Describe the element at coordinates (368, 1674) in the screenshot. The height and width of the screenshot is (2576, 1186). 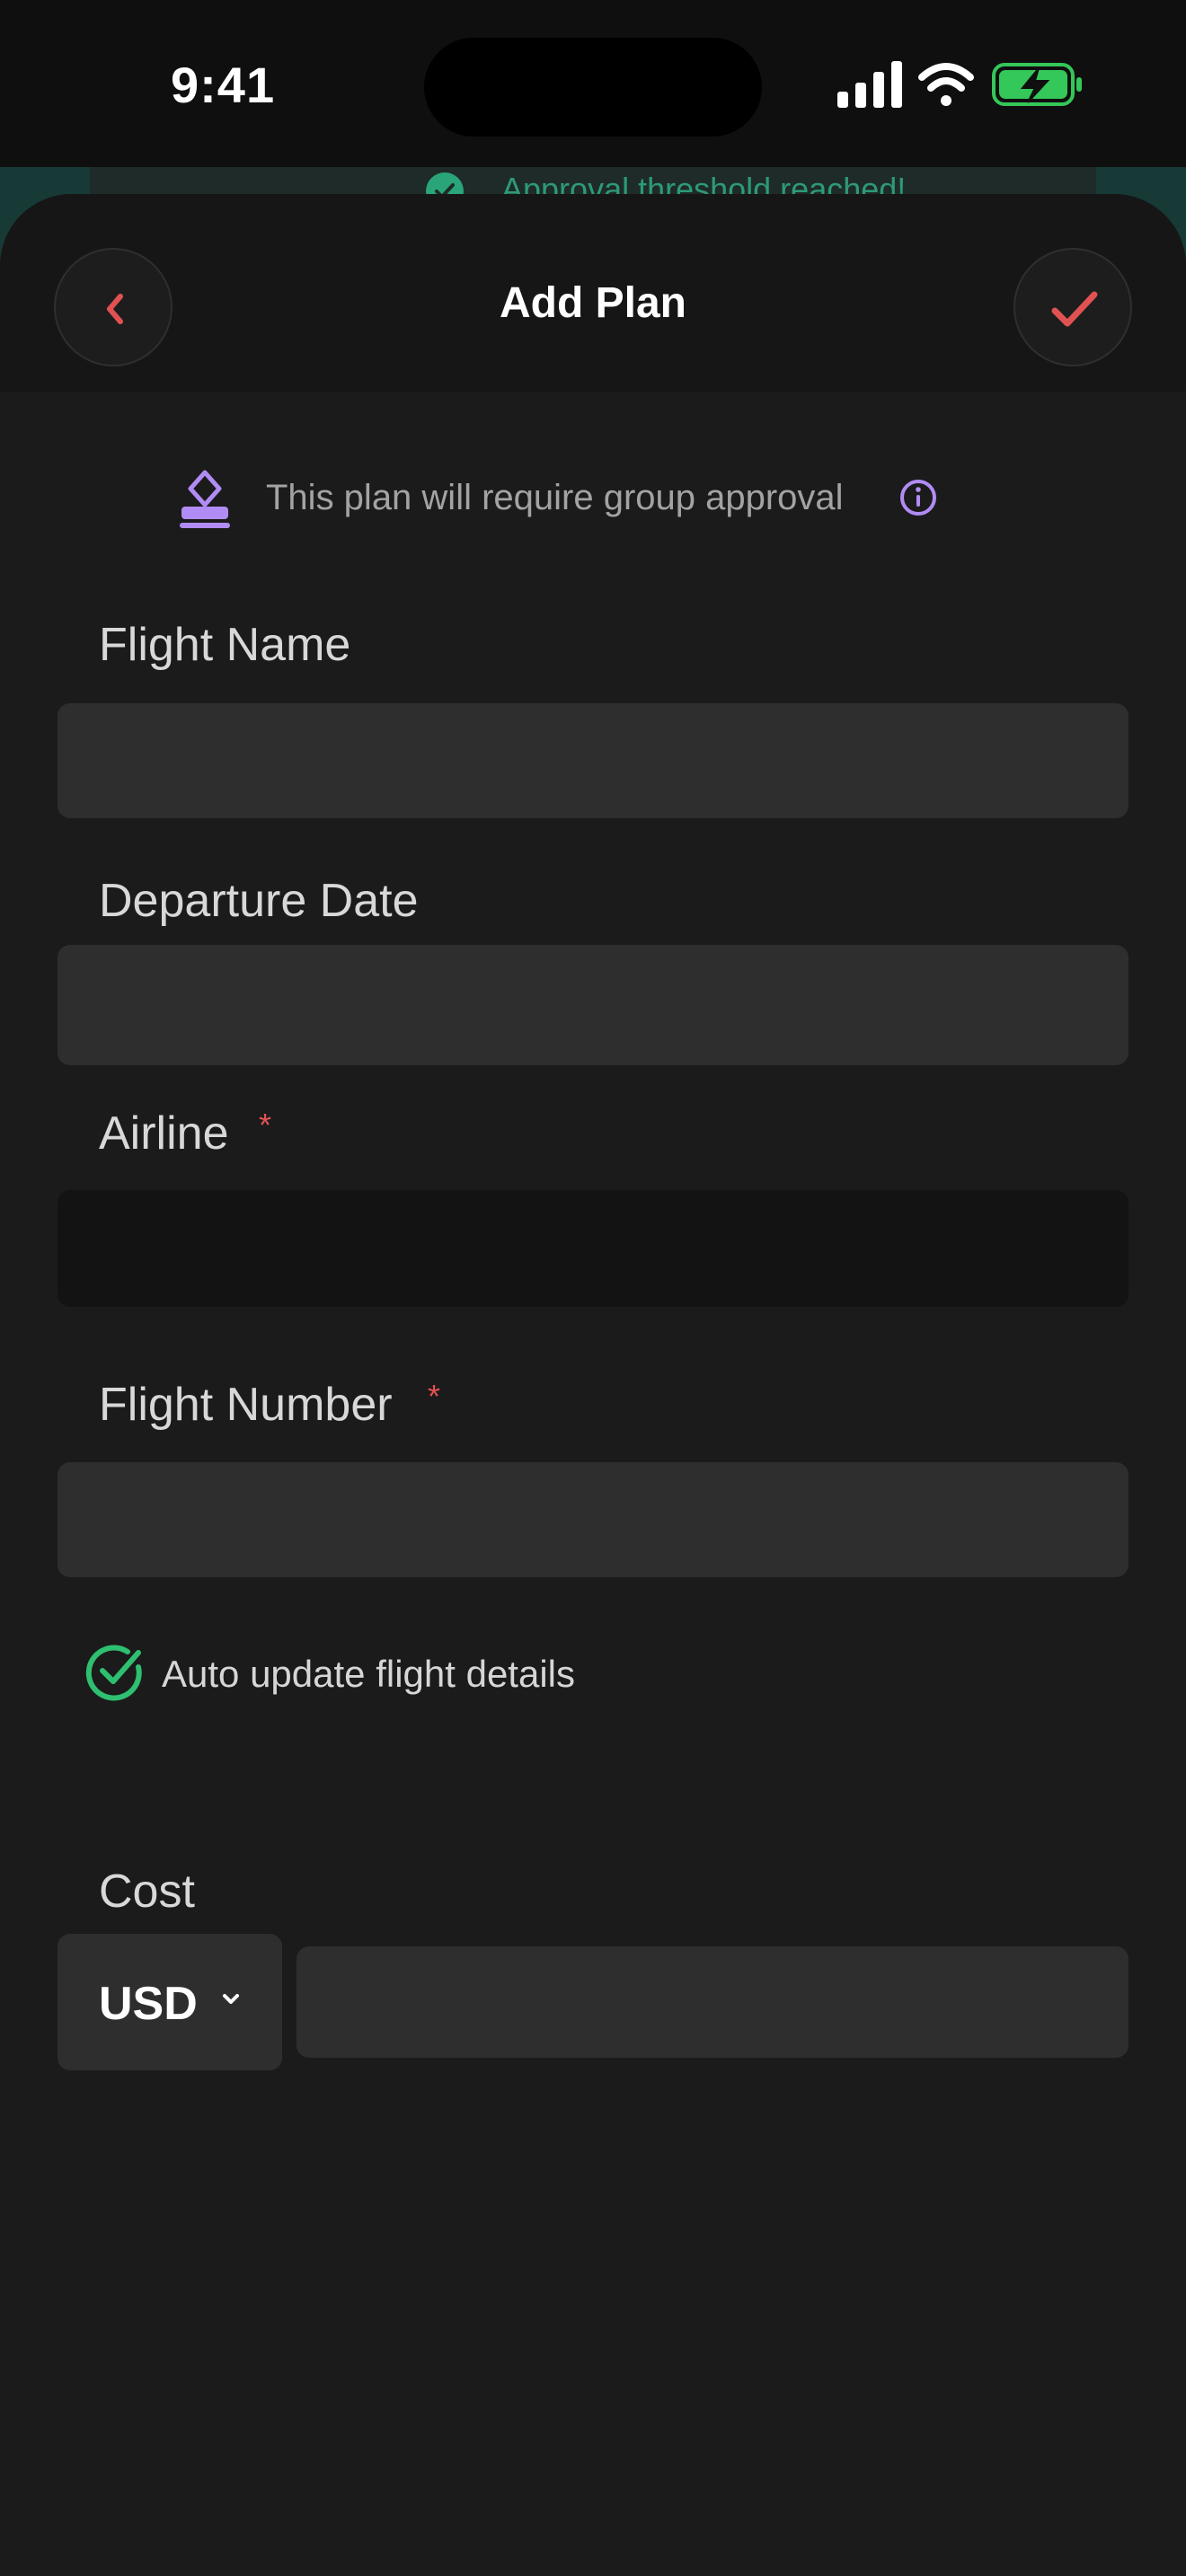
I see `auto-update-label: Auto update flight details` at that location.